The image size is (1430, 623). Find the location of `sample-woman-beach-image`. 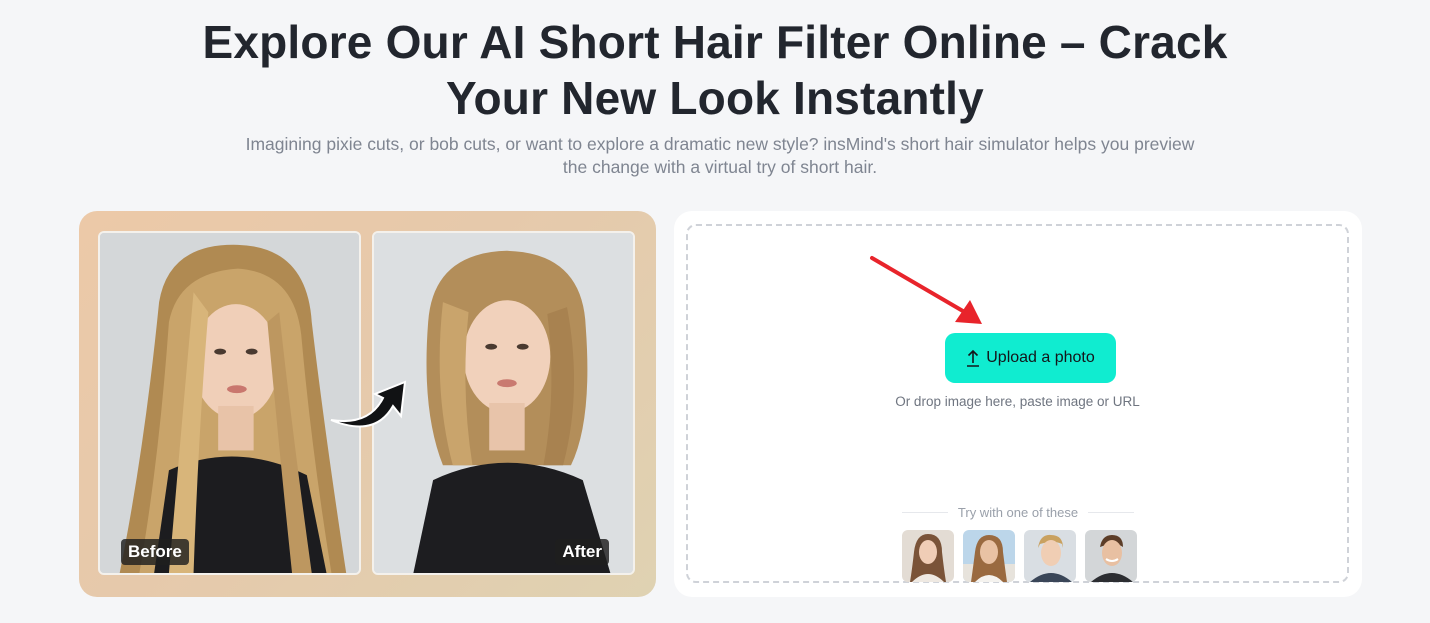

sample-woman-beach-image is located at coordinates (989, 556).